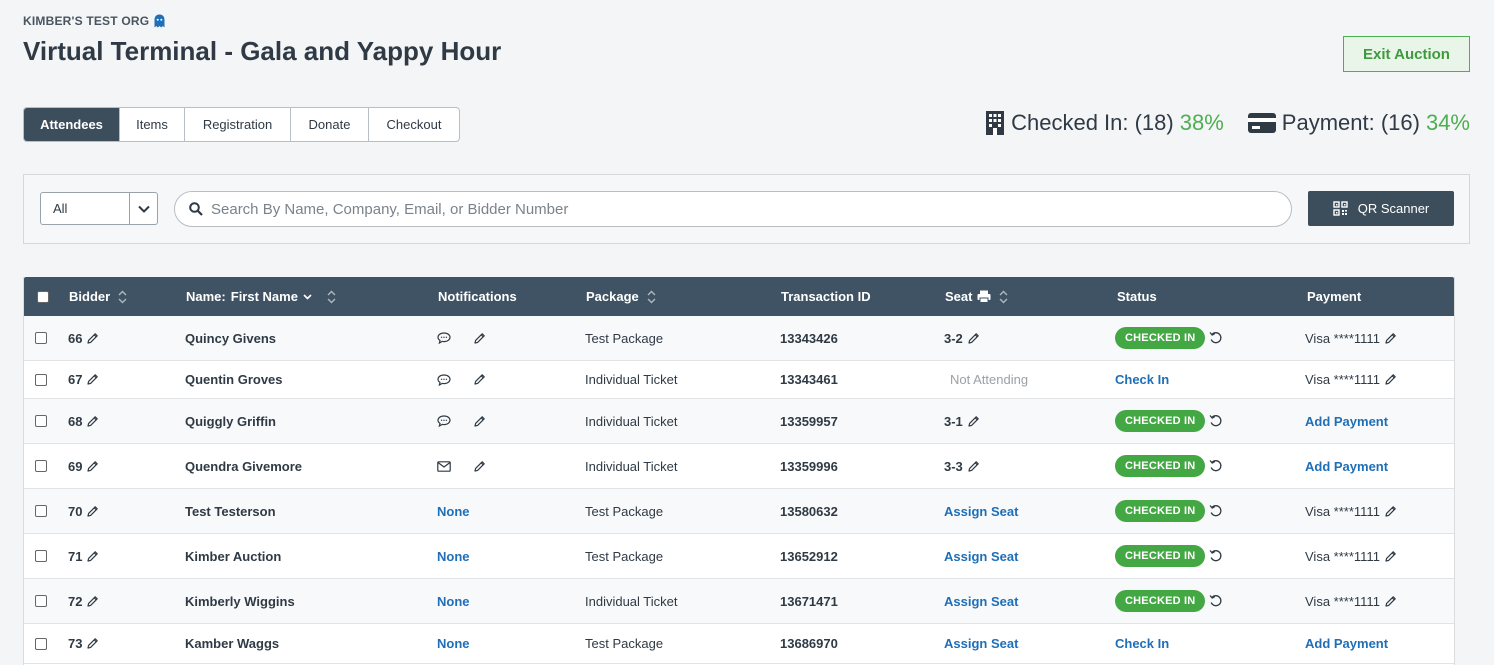  What do you see at coordinates (1201, 122) in the screenshot?
I see `checked-in-percent: 38%` at bounding box center [1201, 122].